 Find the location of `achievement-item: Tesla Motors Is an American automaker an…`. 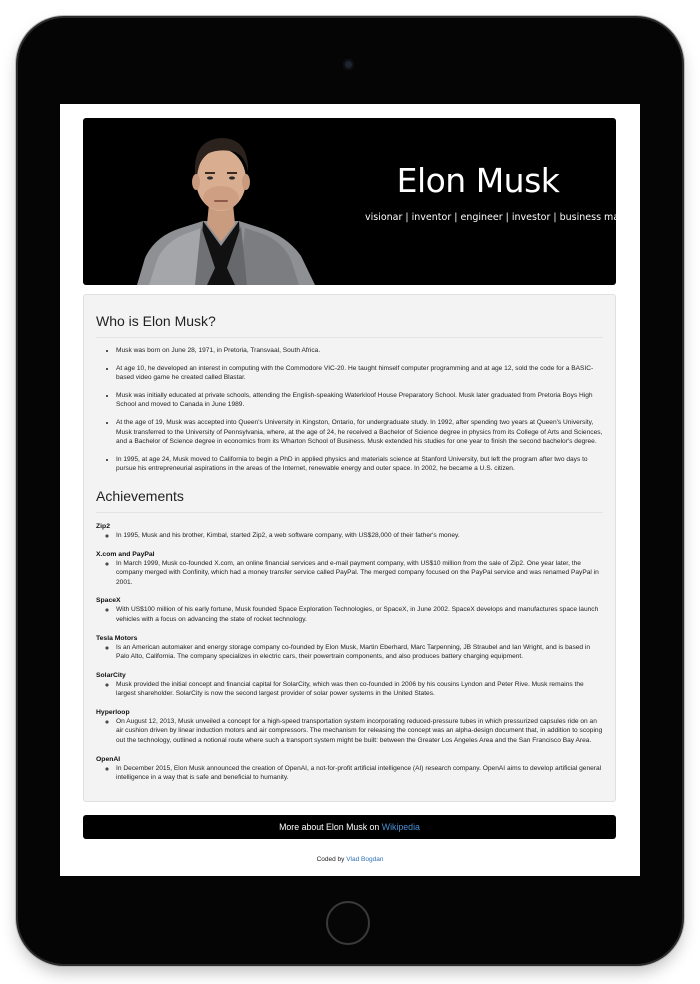

achievement-item: Tesla Motors Is an American automaker an… is located at coordinates (349, 648).